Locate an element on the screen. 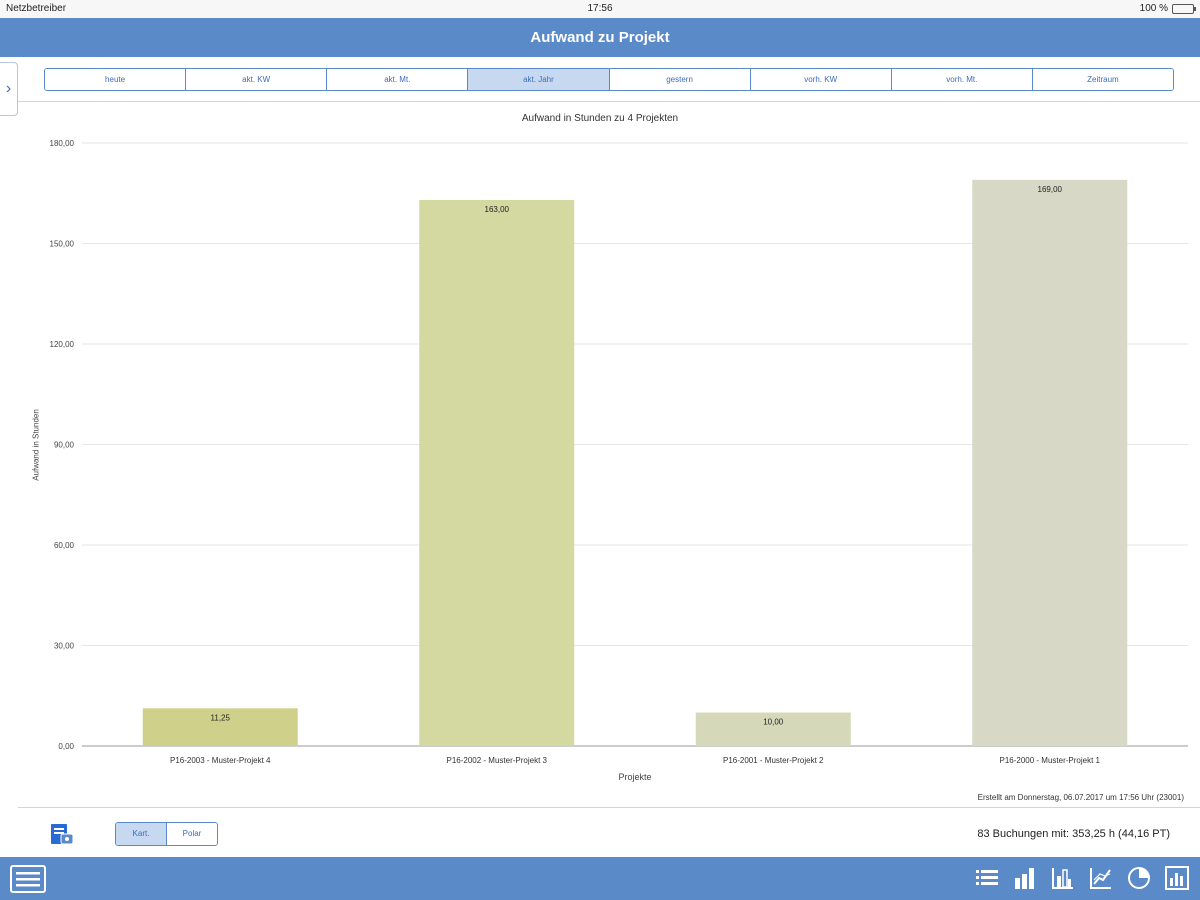 This screenshot has height=900, width=1200. line-chart-icon is located at coordinates (1101, 878).